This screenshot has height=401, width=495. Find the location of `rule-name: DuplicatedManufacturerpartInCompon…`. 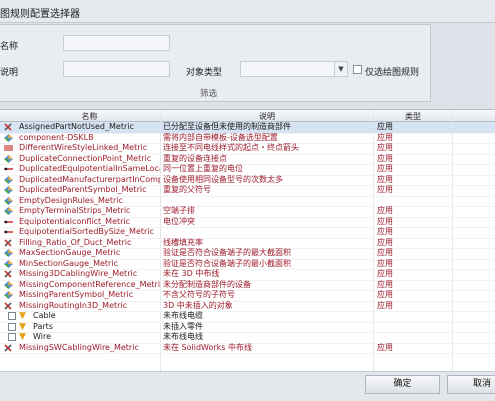

rule-name: DuplicatedManufacturerpartInCompon… is located at coordinates (89, 179).